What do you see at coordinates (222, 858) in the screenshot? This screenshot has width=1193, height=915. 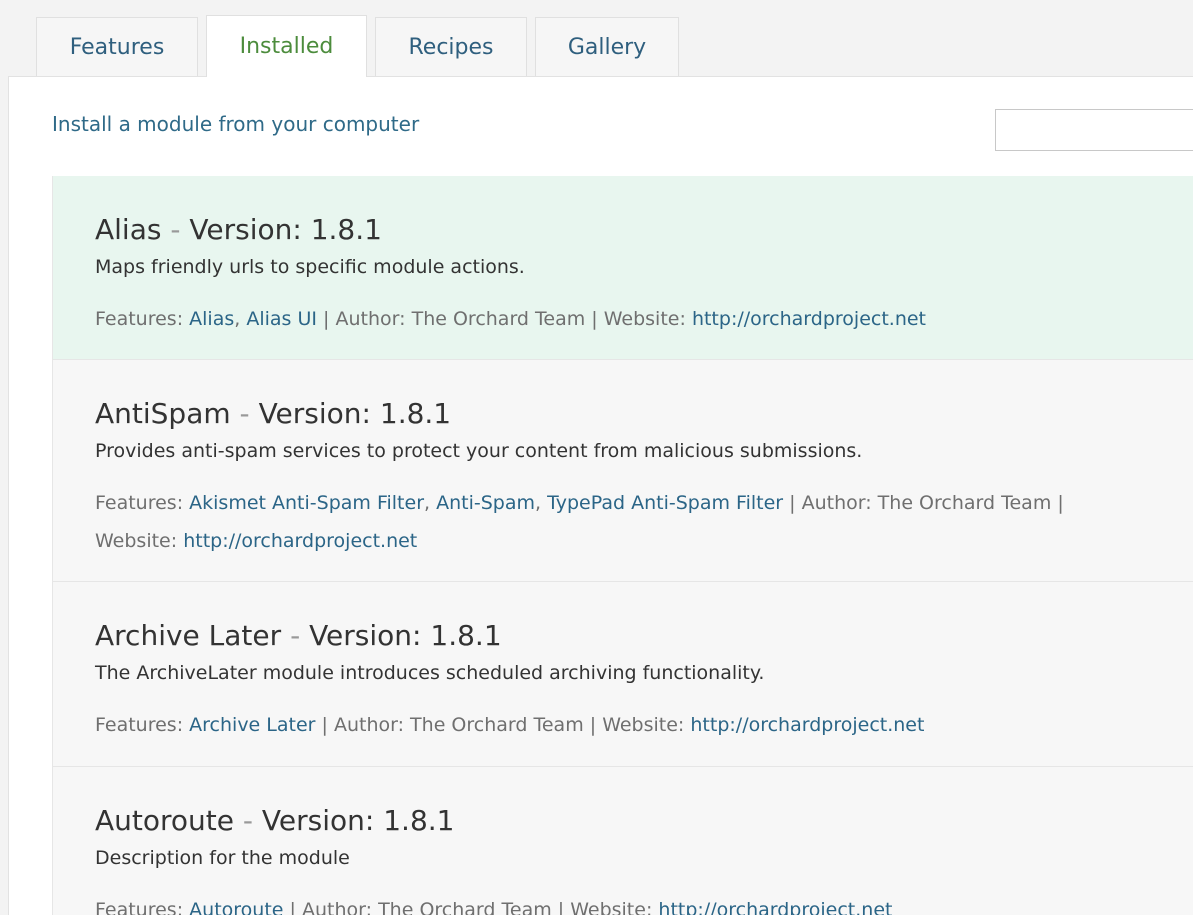 I see `module-description: Description for the module` at bounding box center [222, 858].